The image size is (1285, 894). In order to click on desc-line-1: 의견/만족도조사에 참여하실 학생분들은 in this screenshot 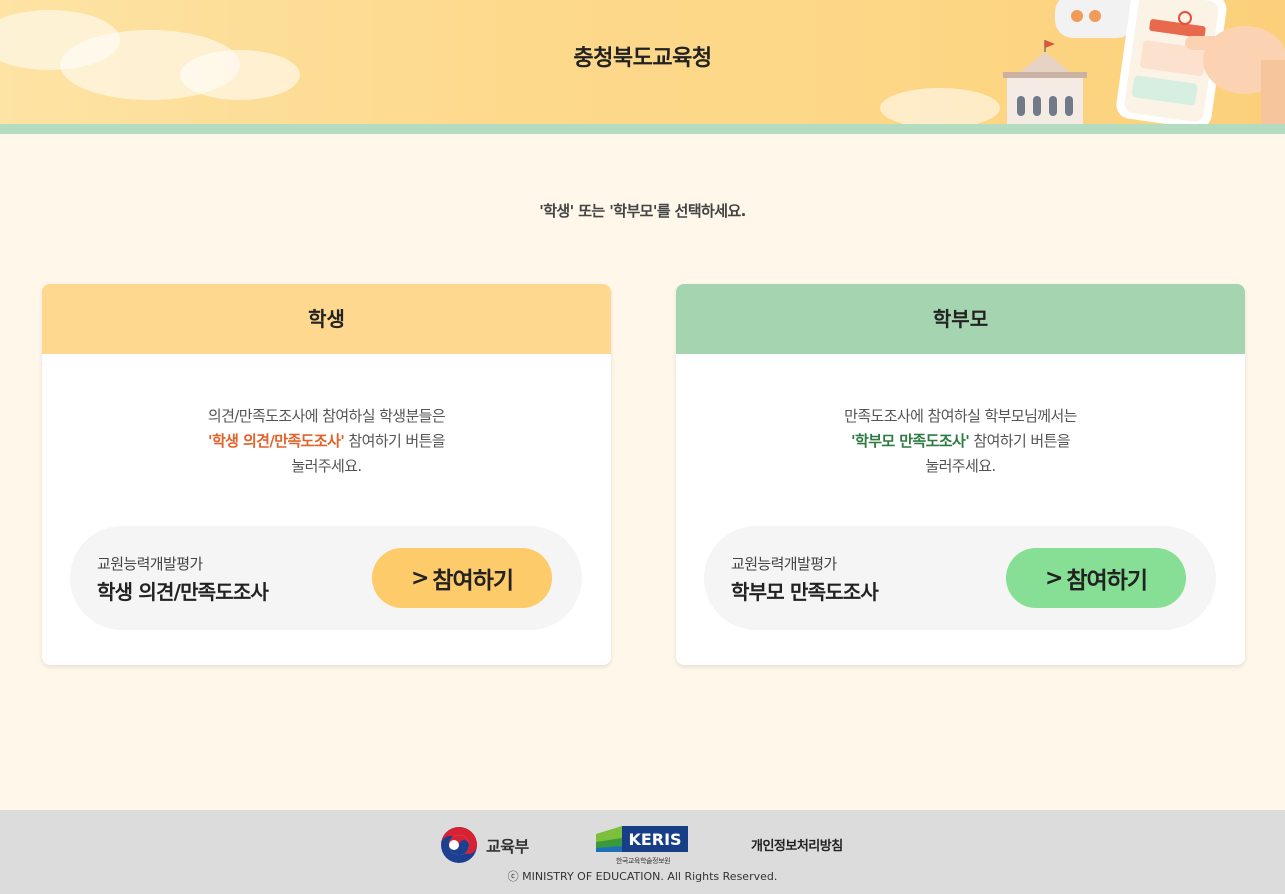, I will do `click(326, 416)`.